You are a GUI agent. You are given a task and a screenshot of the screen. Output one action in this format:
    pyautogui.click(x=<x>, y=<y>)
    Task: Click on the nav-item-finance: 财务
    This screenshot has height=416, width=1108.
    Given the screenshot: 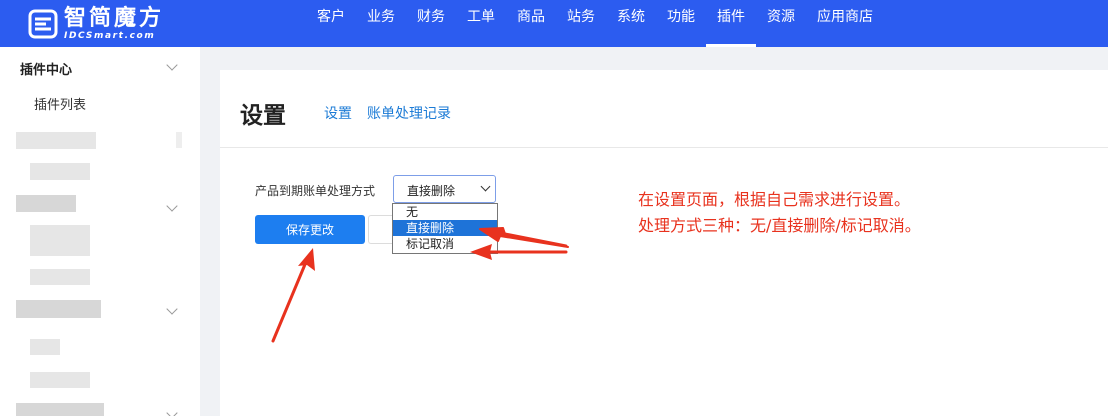 What is the action you would take?
    pyautogui.click(x=431, y=23)
    